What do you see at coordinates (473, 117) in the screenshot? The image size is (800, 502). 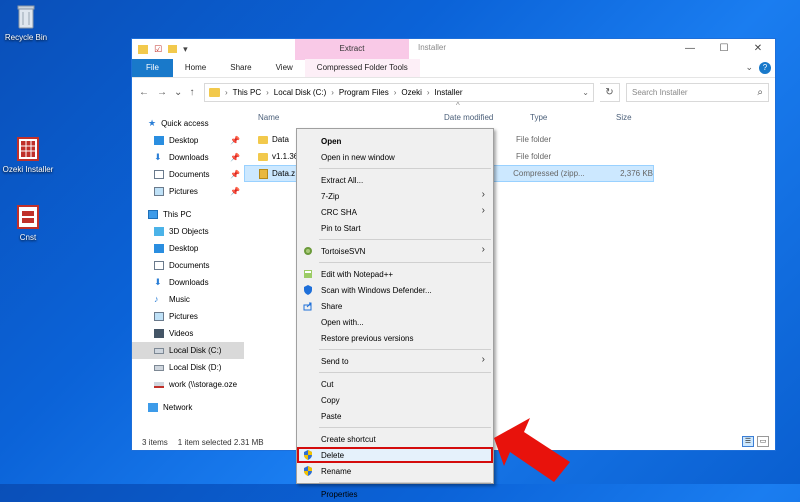 I see `column-date-modified: Date modified` at bounding box center [473, 117].